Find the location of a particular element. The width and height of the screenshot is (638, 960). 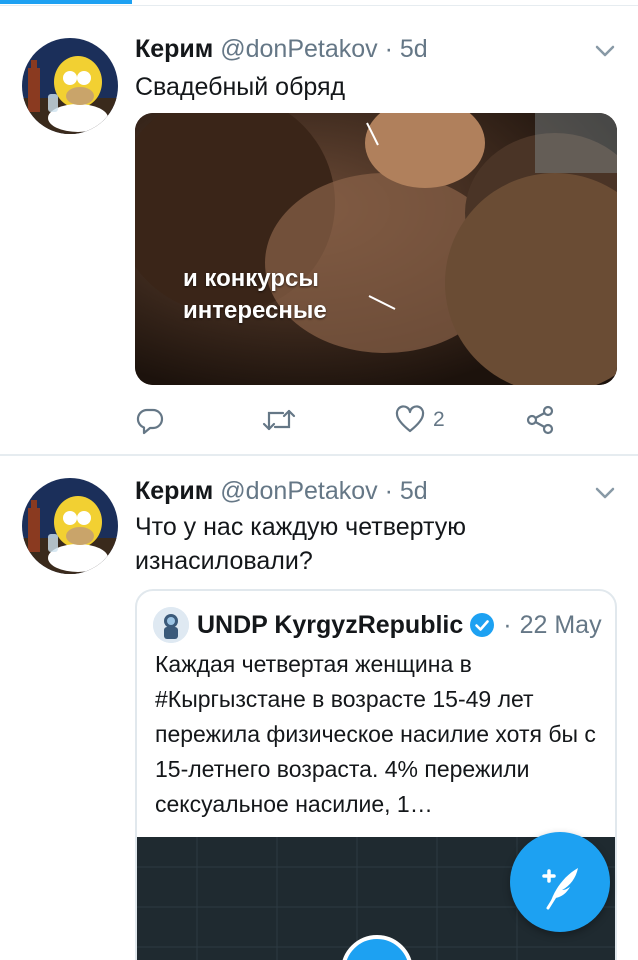

tweet-text-line: Что у нас каждую четвертую is located at coordinates (300, 527).